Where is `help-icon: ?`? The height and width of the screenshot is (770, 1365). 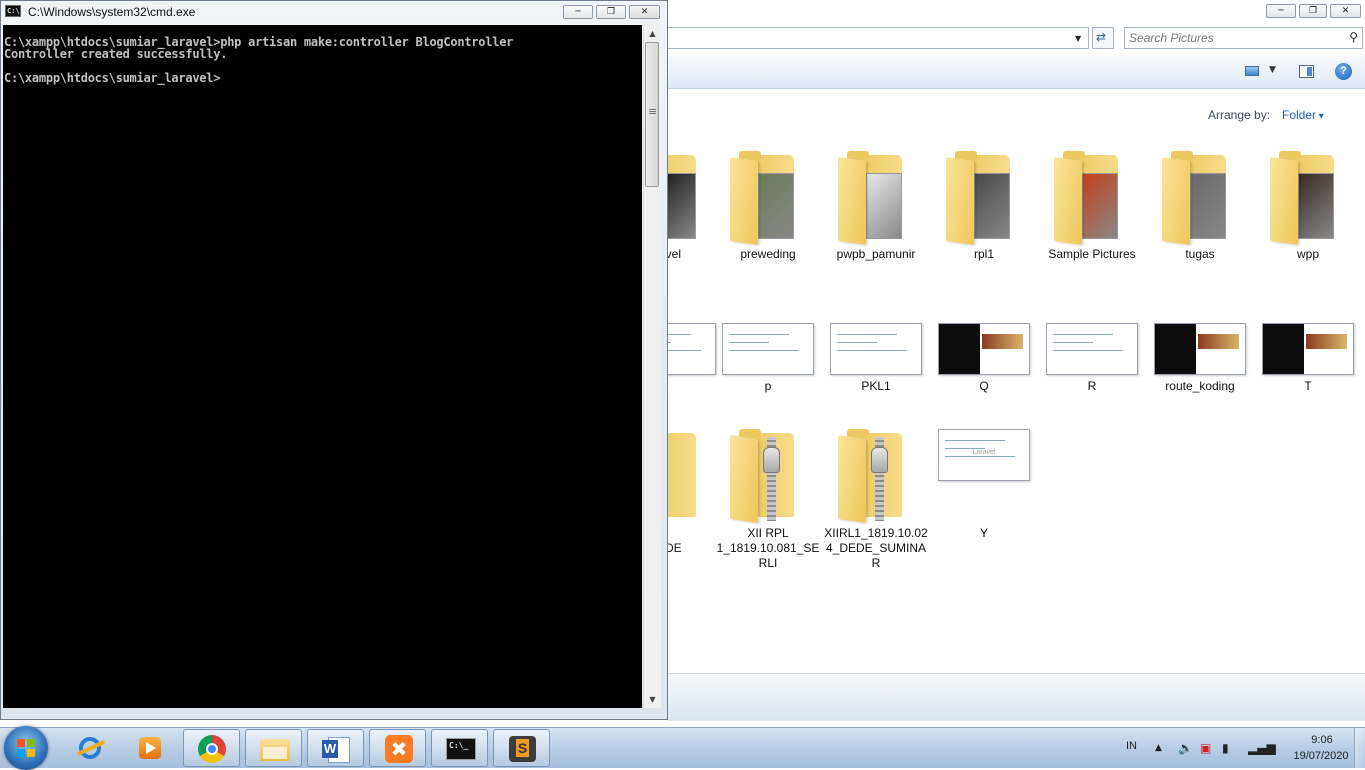
help-icon: ? is located at coordinates (1343, 71).